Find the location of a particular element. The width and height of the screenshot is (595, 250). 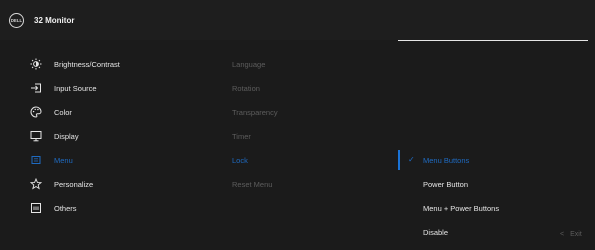

color-palette-icon is located at coordinates (36, 112).